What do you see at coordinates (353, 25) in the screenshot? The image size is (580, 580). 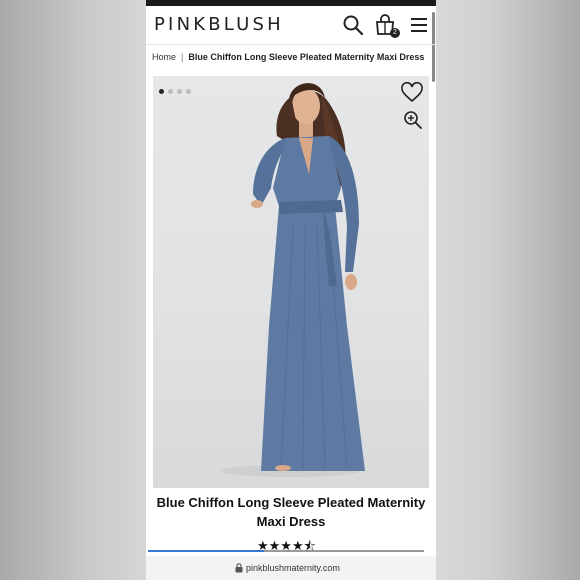 I see `search-icon` at bounding box center [353, 25].